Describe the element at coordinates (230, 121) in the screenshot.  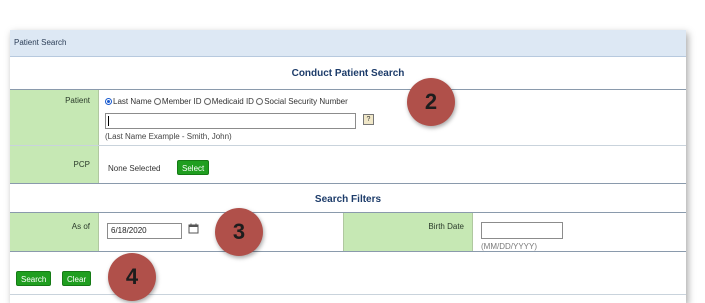
I see `patient-search-input` at that location.